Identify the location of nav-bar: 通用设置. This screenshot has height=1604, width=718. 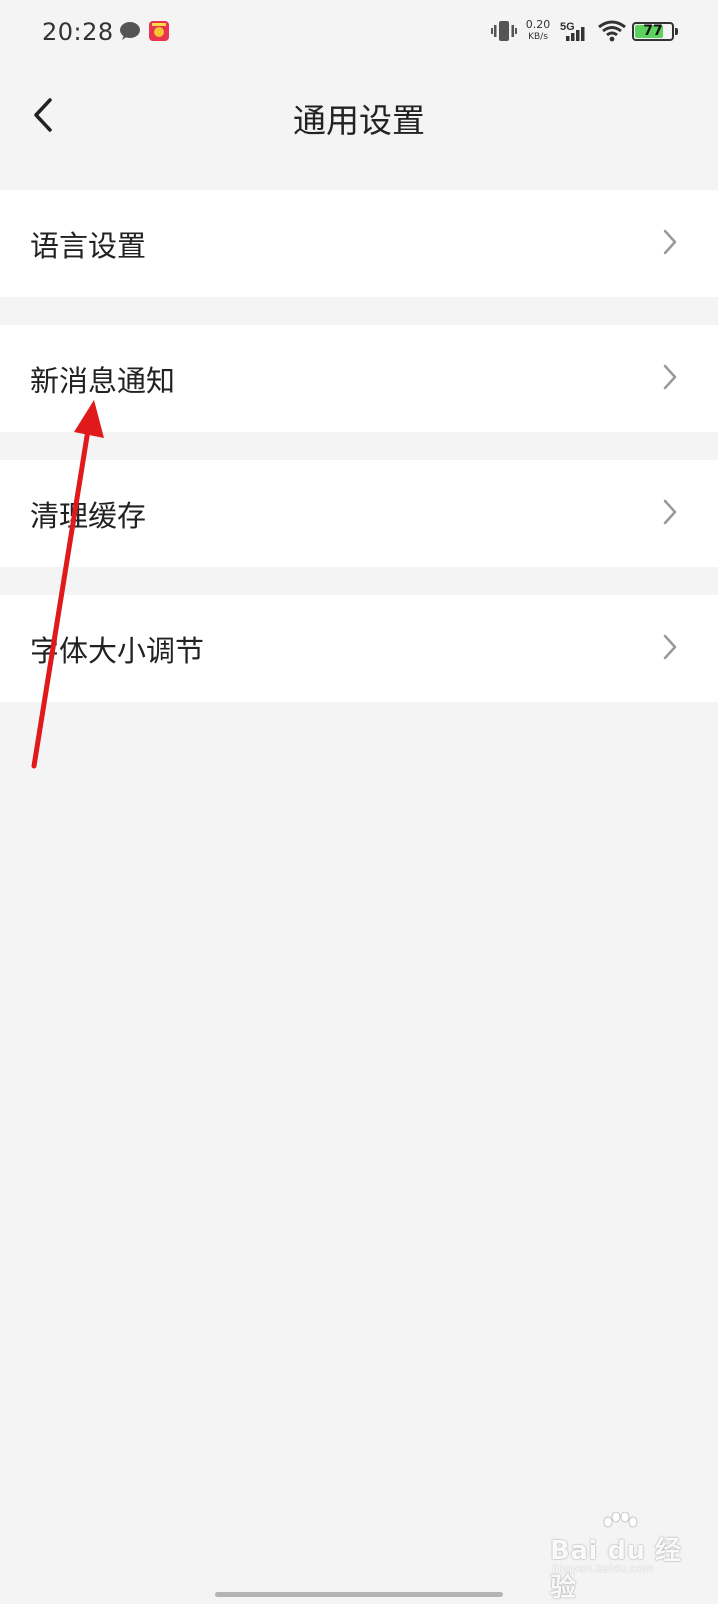
(359, 116).